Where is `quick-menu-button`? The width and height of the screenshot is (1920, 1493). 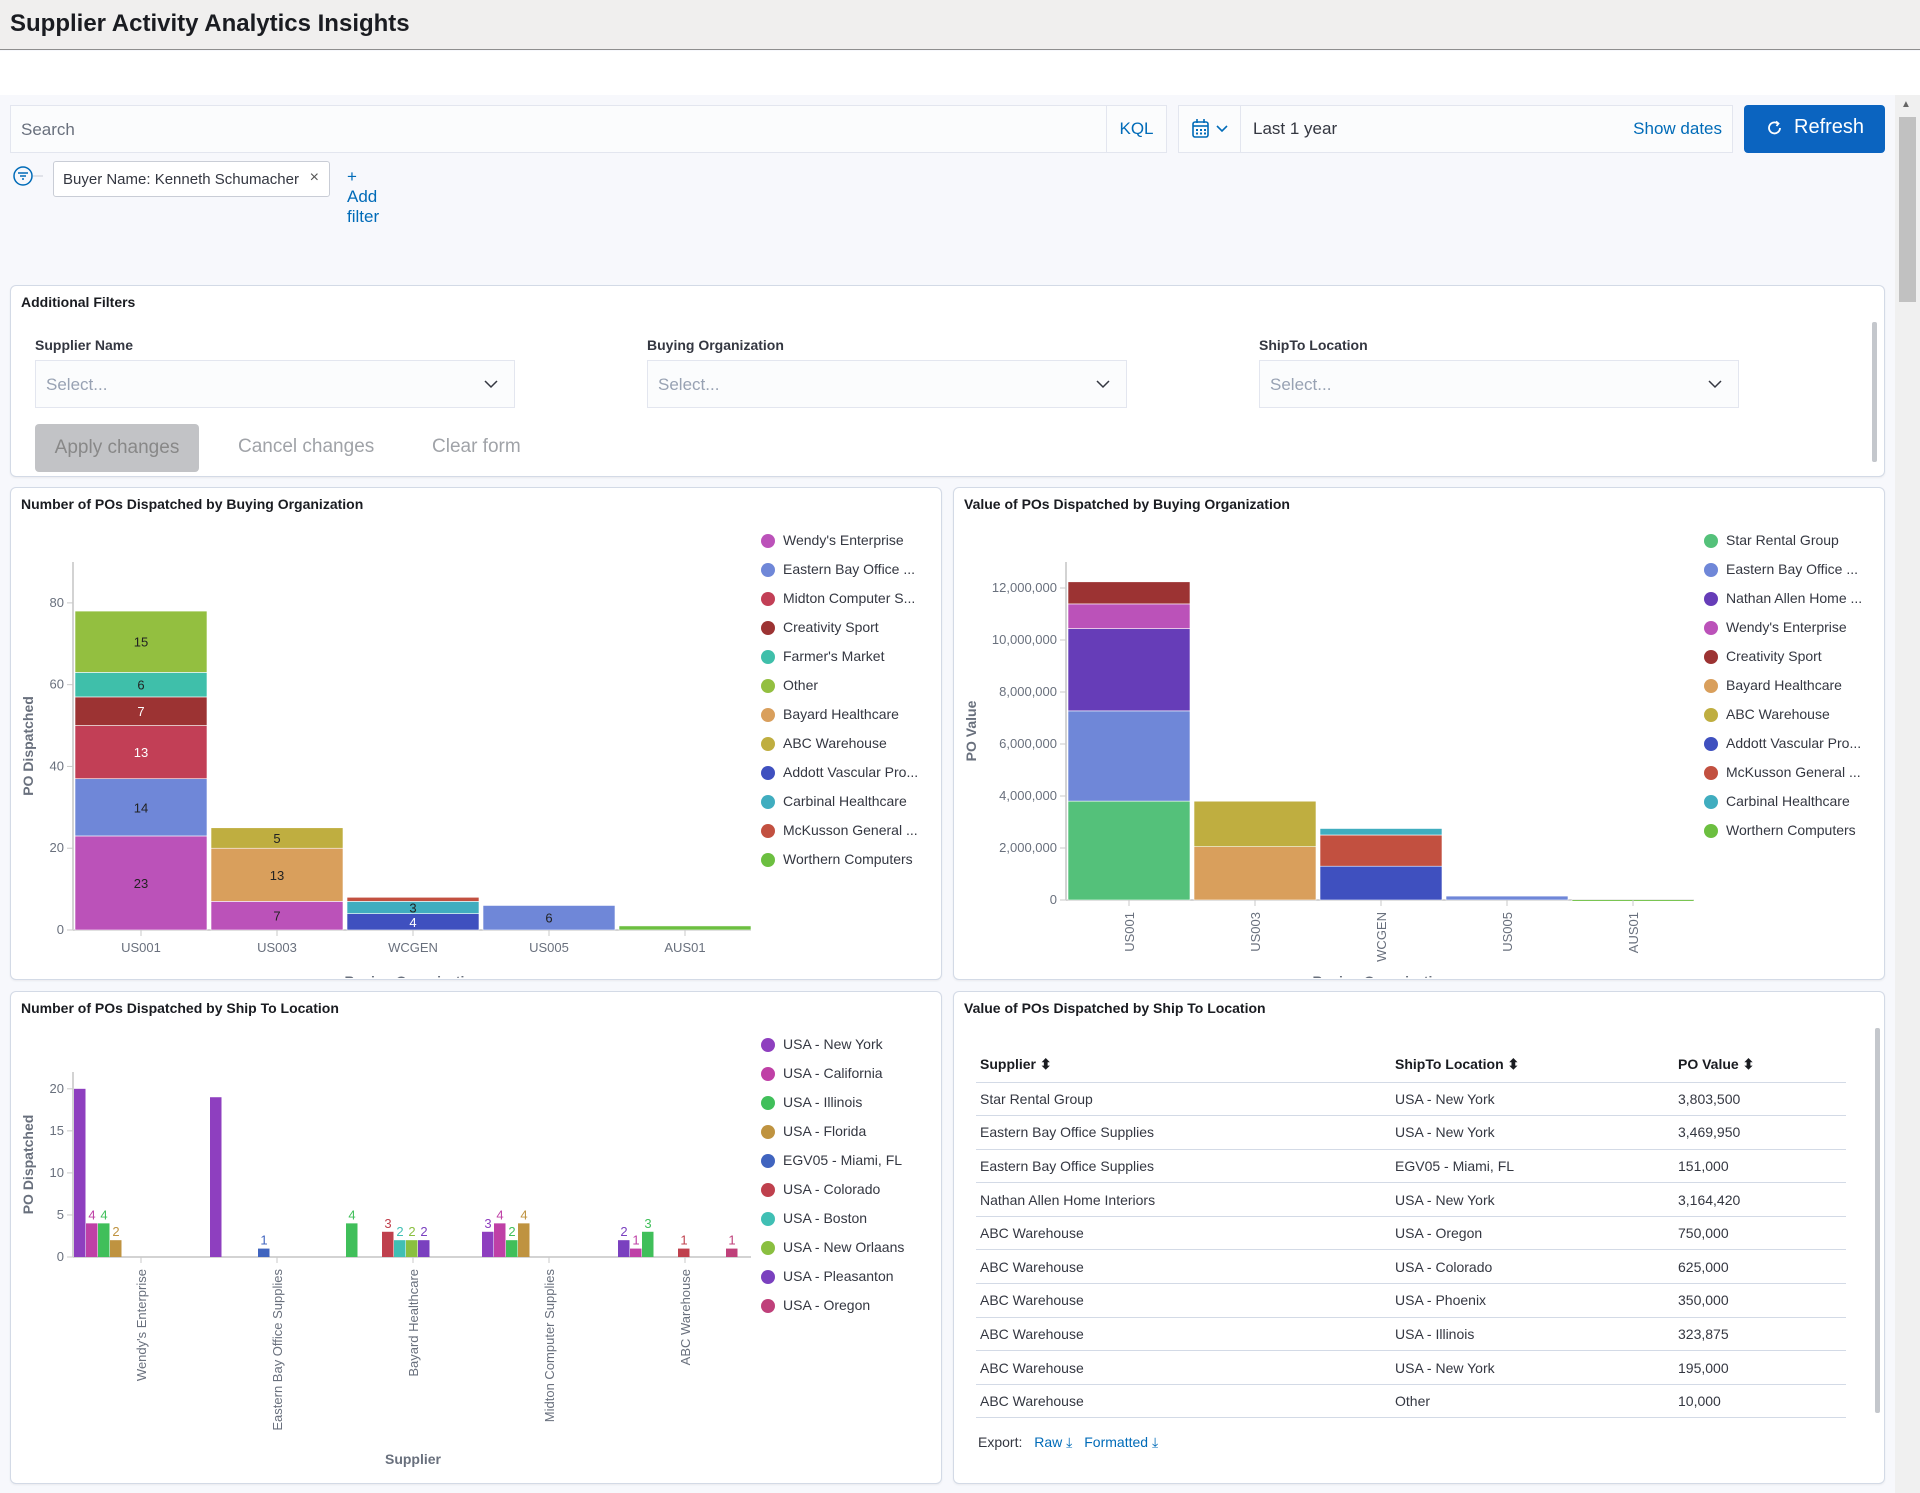
quick-menu-button is located at coordinates (1210, 129).